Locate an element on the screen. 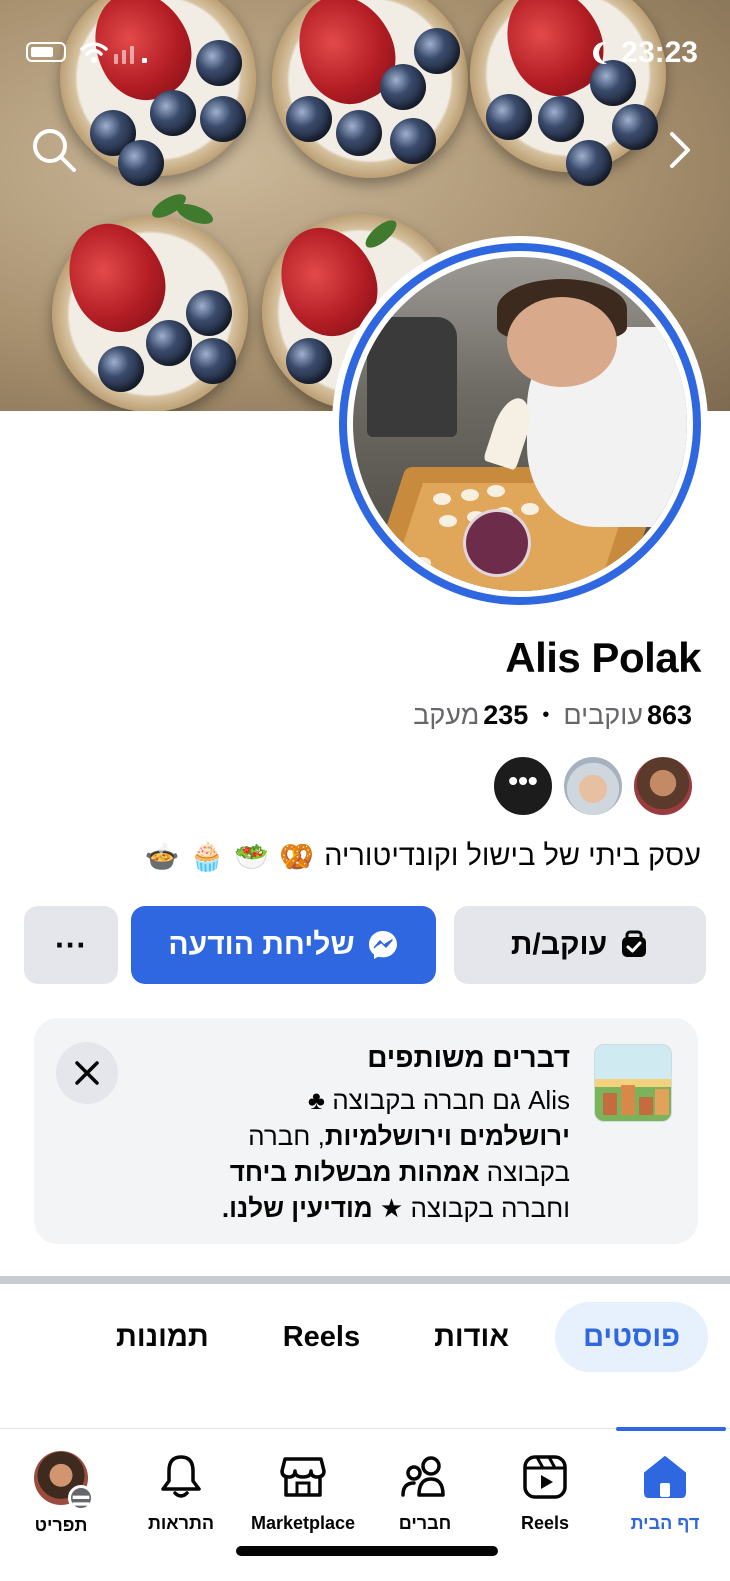  professional-badge-icon is located at coordinates (497, 543).